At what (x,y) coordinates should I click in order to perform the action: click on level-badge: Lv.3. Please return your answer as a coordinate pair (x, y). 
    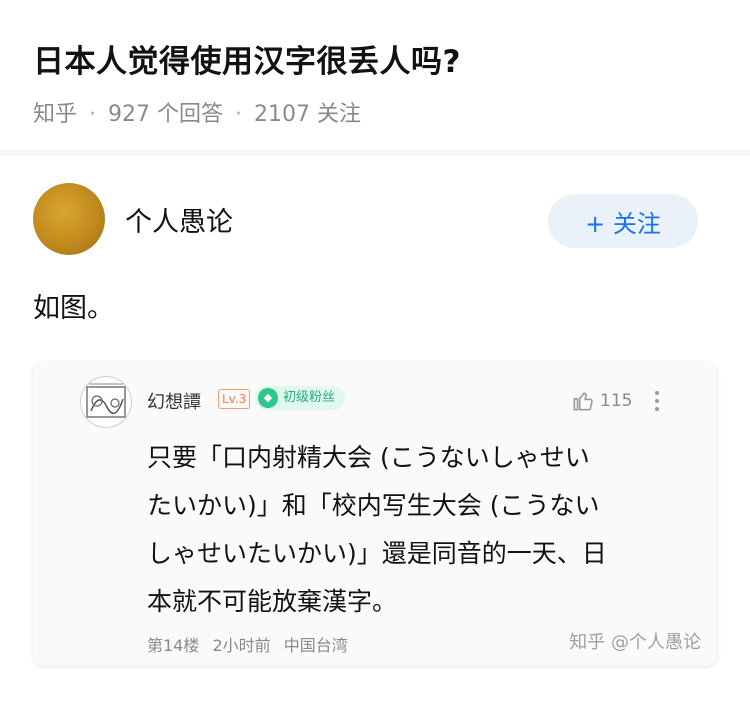
    Looking at the image, I should click on (234, 399).